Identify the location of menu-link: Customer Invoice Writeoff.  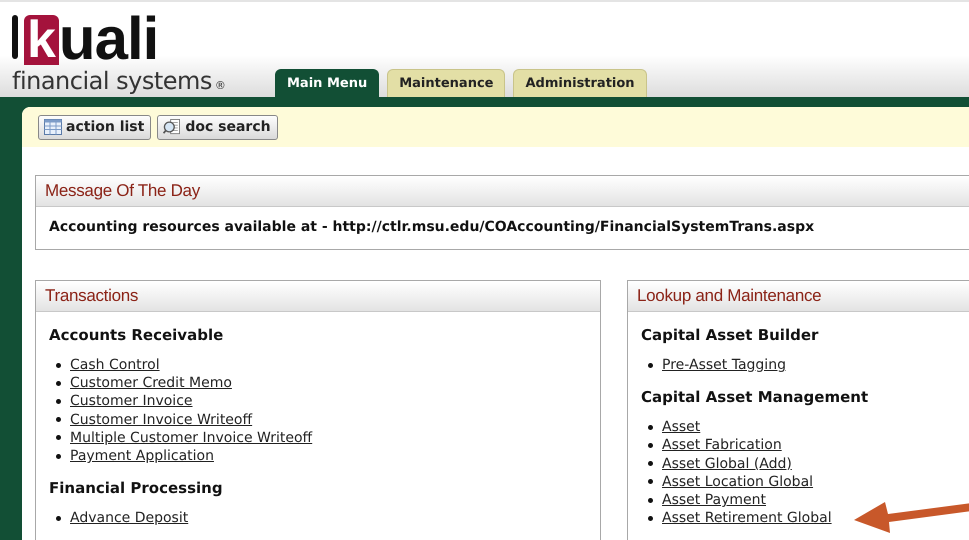
(161, 420).